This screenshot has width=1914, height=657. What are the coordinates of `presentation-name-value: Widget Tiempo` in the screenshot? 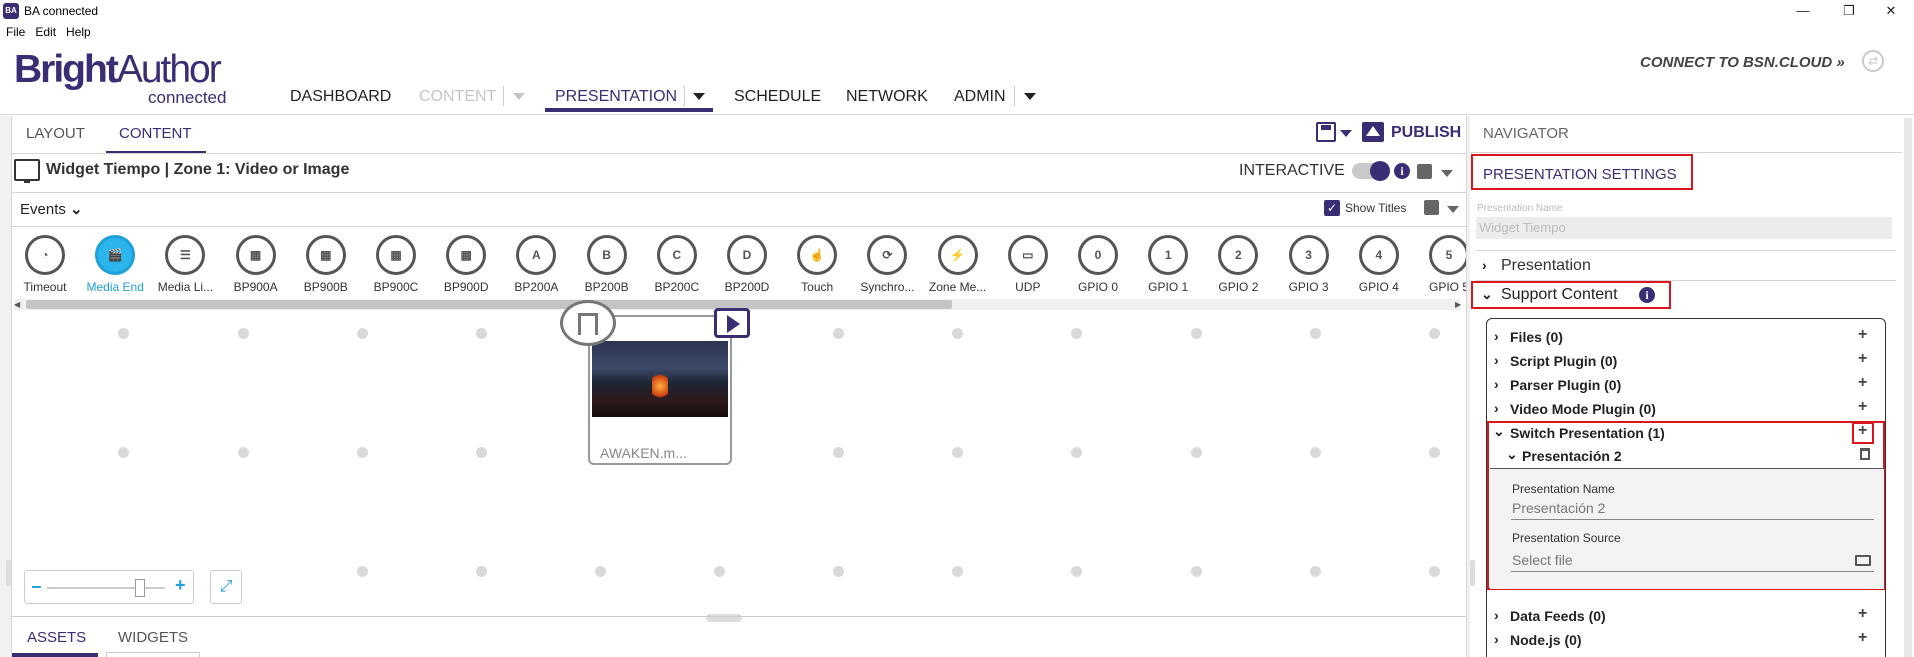 It's located at (1522, 227).